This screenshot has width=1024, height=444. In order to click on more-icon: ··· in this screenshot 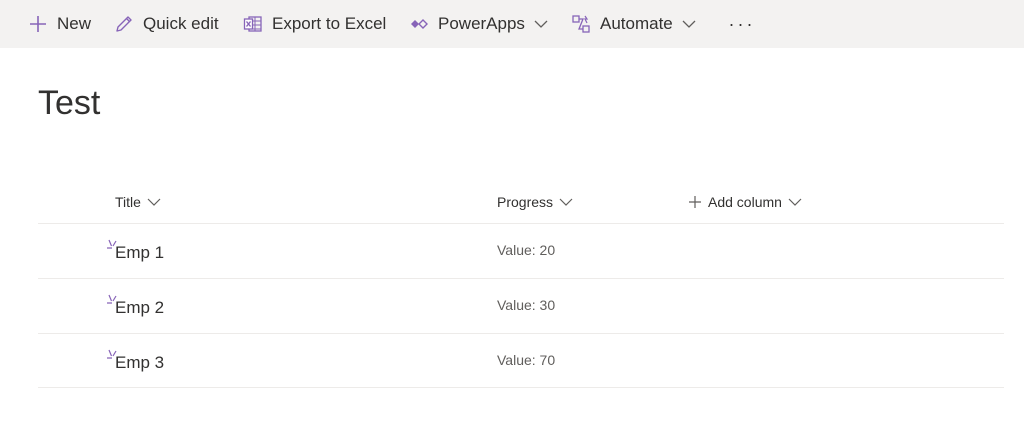, I will do `click(742, 23)`.